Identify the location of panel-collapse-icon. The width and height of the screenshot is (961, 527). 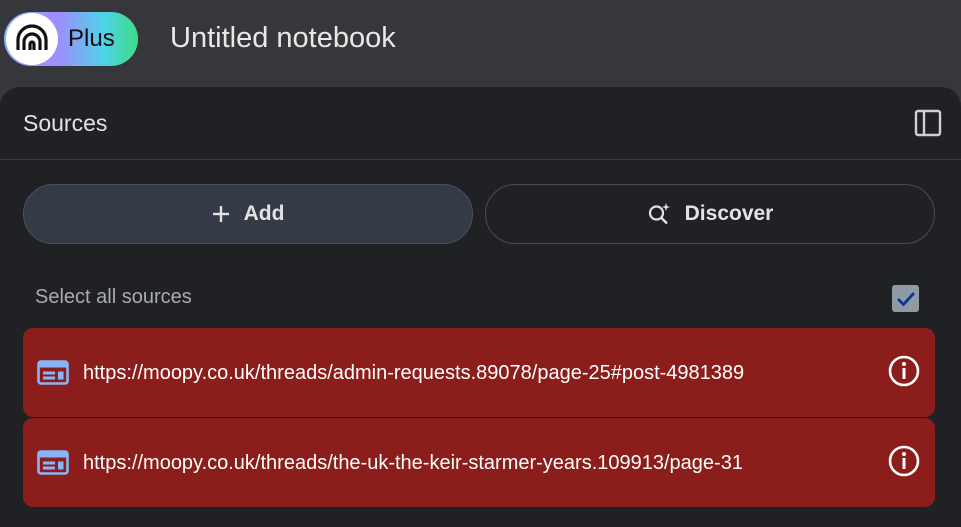
(928, 123).